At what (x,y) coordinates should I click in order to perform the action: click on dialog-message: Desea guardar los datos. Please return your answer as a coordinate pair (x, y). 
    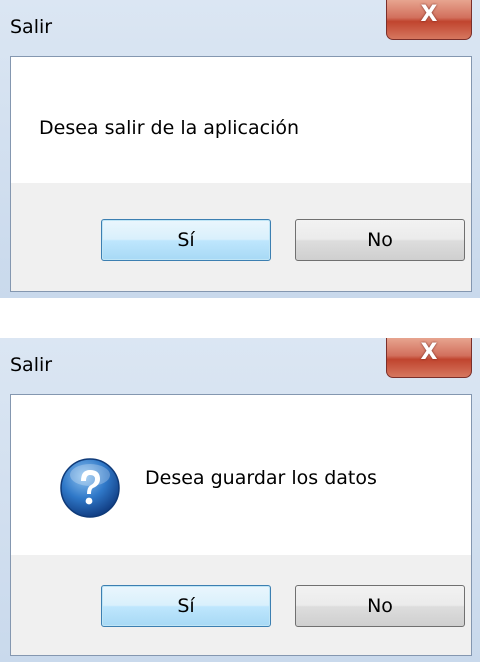
    Looking at the image, I should click on (261, 478).